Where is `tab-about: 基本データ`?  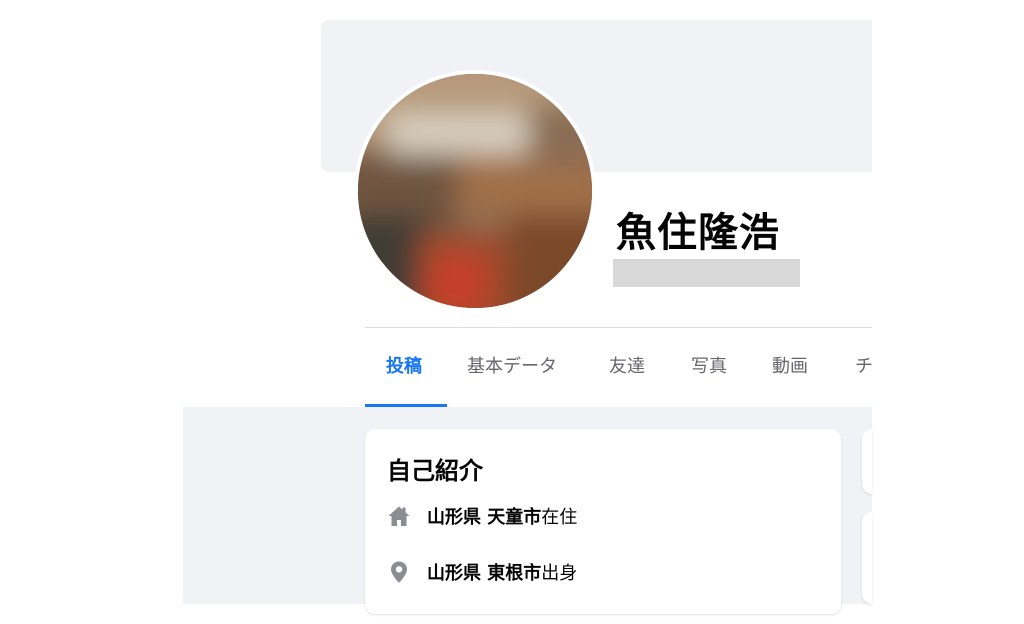
tab-about: 基本データ is located at coordinates (512, 367).